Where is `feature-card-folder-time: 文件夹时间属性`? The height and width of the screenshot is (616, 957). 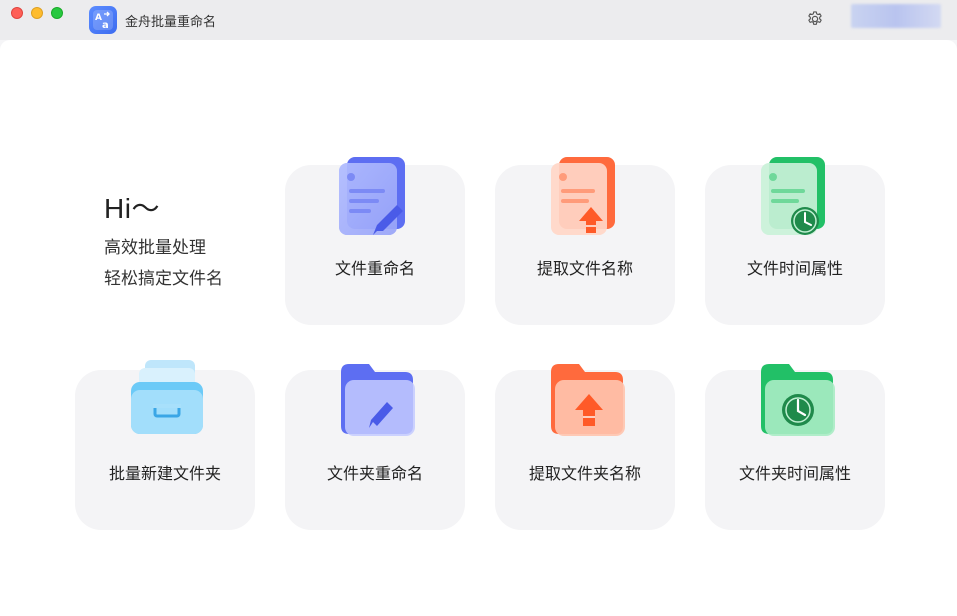
feature-card-folder-time: 文件夹时间属性 is located at coordinates (795, 447).